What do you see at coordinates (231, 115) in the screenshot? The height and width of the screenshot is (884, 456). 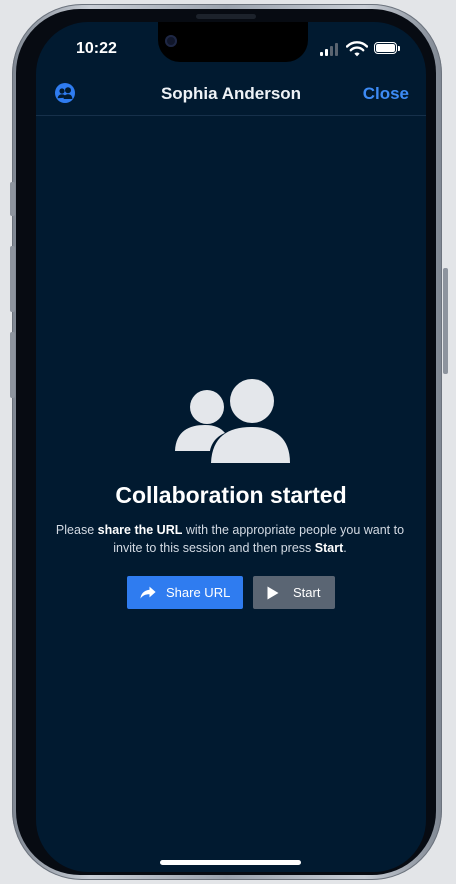 I see `header-divider` at bounding box center [231, 115].